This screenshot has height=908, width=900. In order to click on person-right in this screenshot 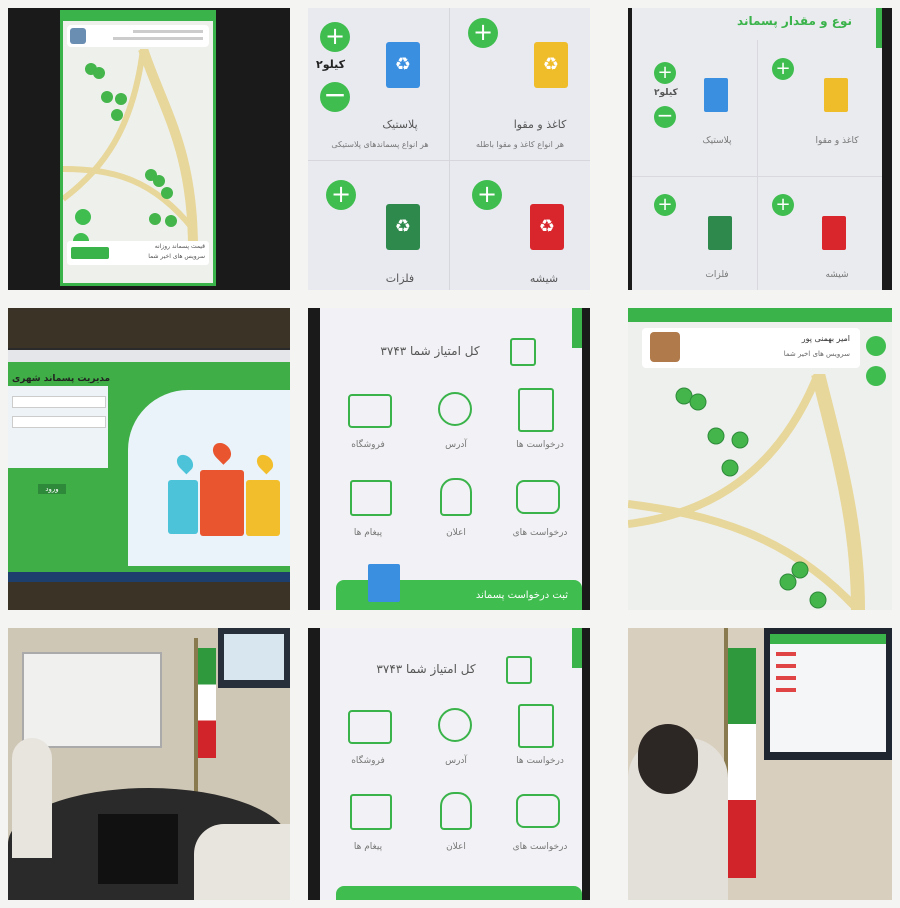, I will do `click(242, 862)`.